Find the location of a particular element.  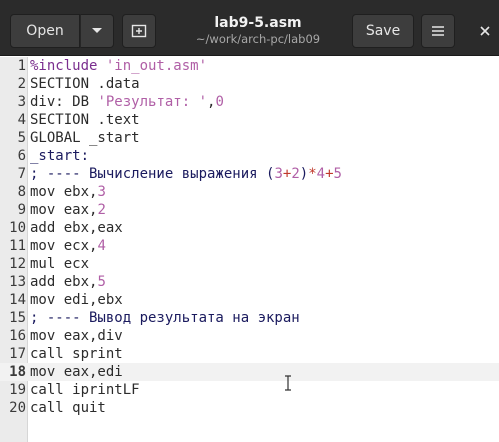

code-token: SECTION .data is located at coordinates (85, 84).